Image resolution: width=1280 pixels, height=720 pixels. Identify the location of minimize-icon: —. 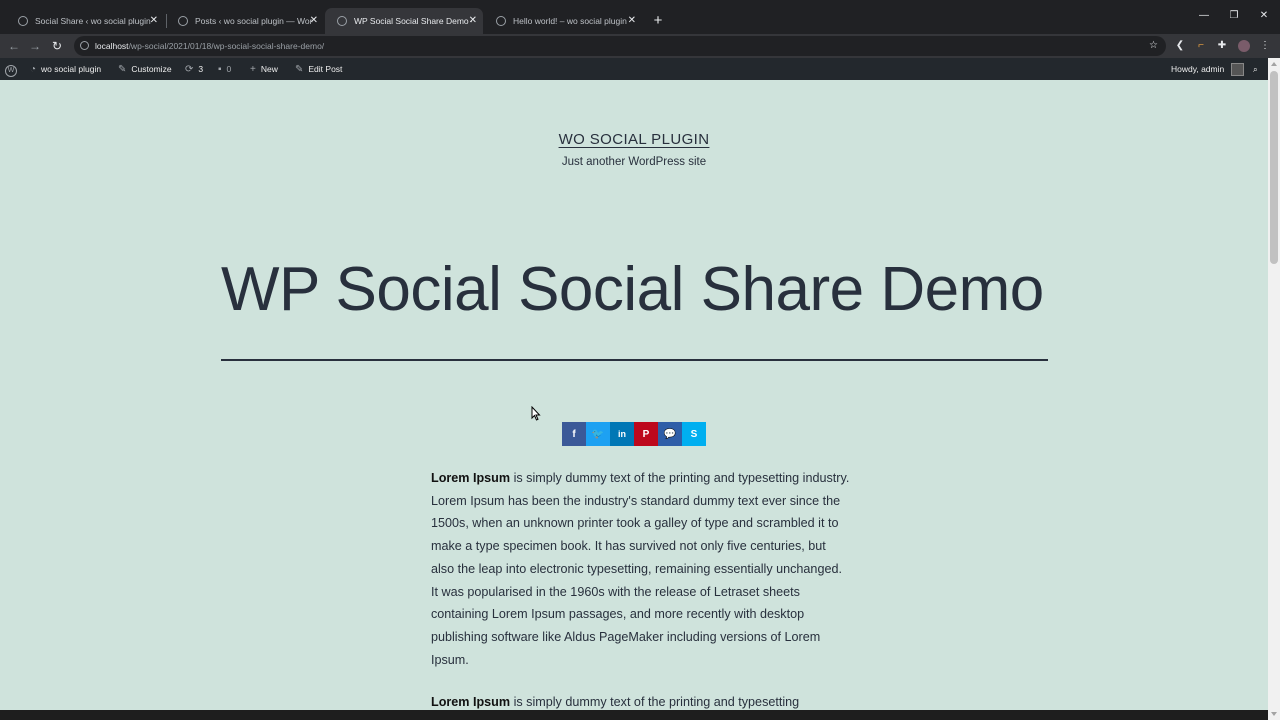
(1204, 15).